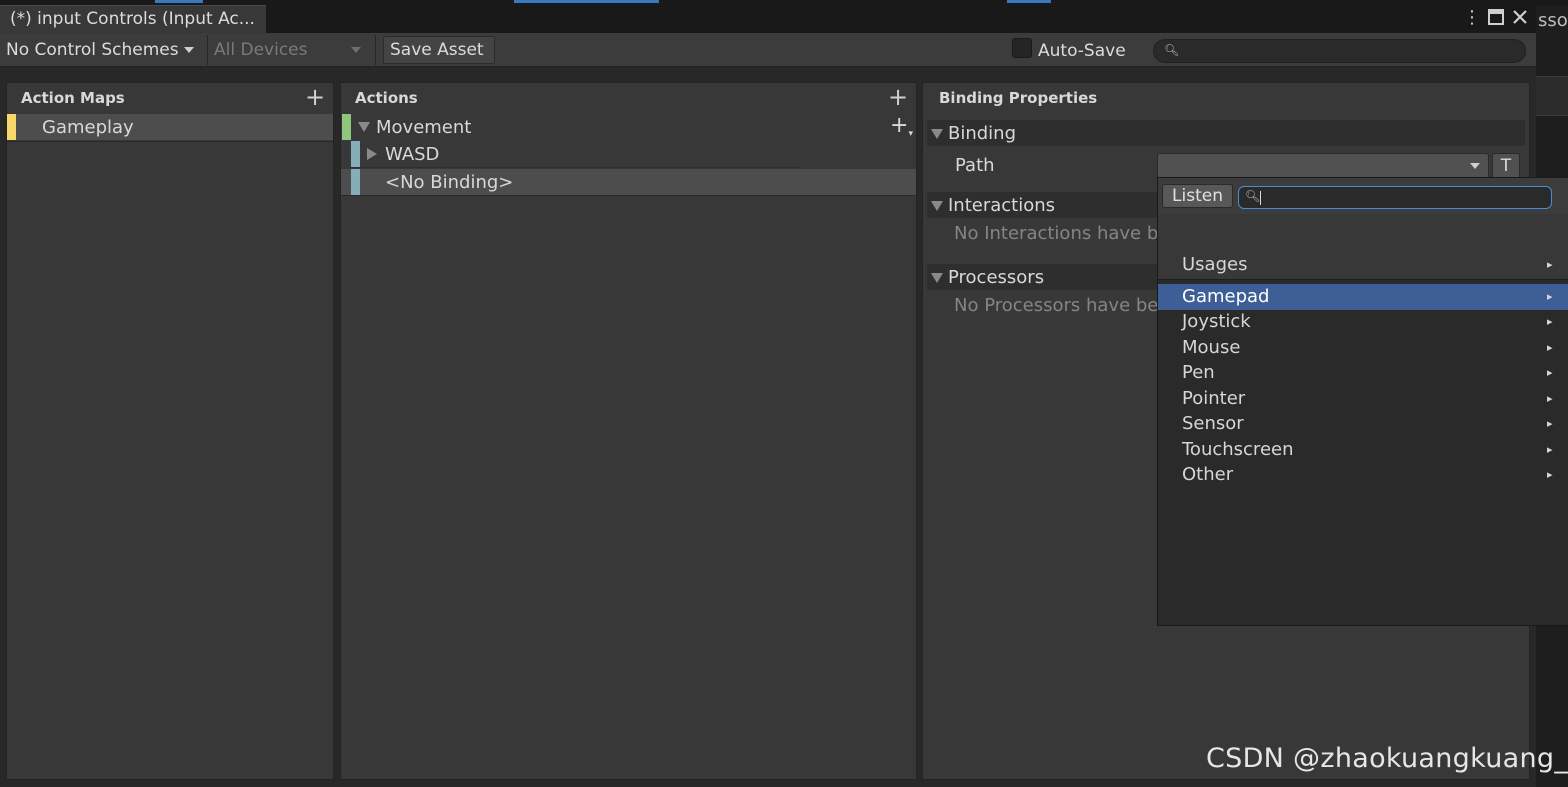  What do you see at coordinates (1363, 424) in the screenshot?
I see `popup-item-sensor: Sensor ▸` at bounding box center [1363, 424].